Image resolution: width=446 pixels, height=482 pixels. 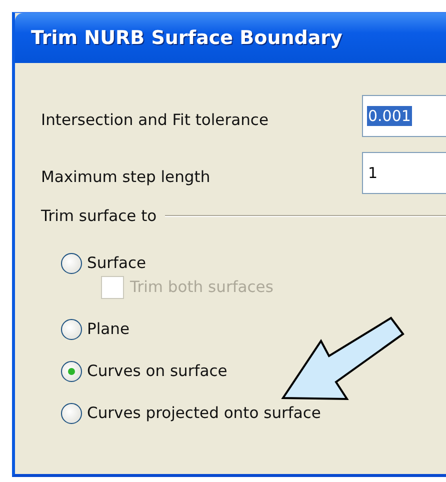 I want to click on option-label: Plane, so click(x=108, y=329).